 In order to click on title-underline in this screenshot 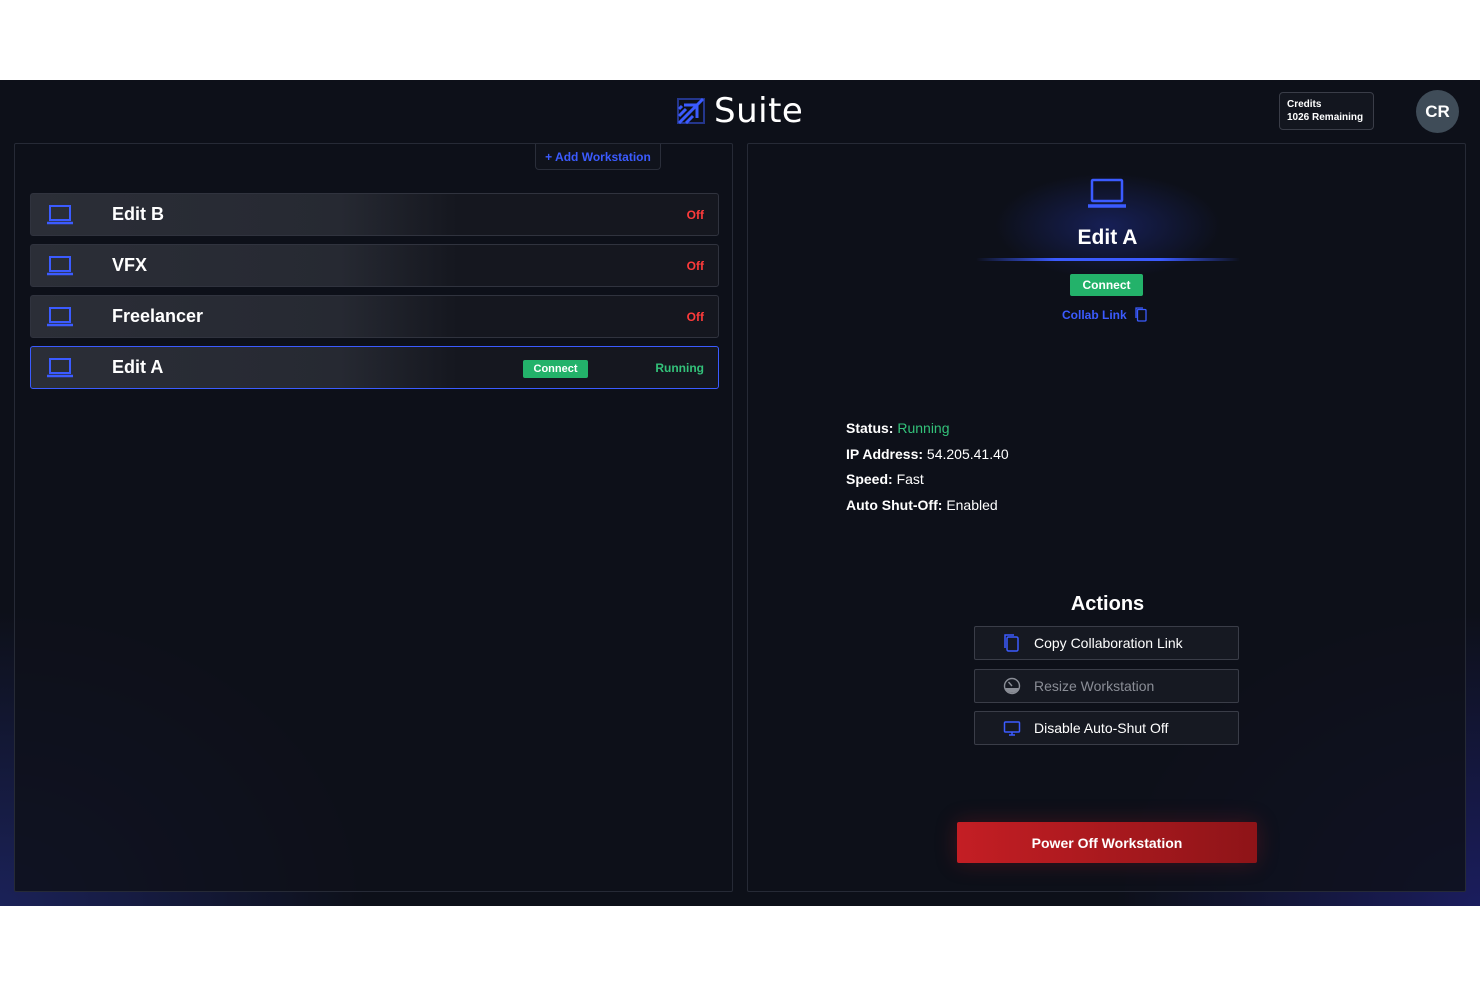, I will do `click(1108, 259)`.